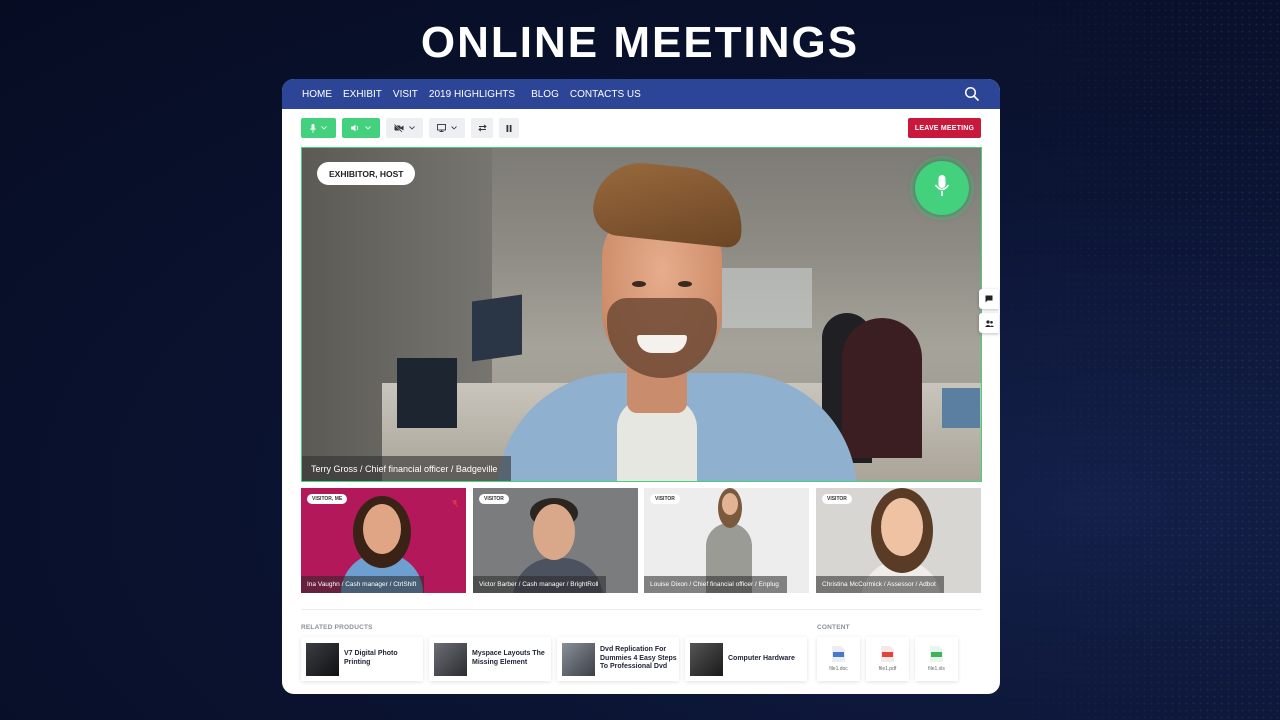 This screenshot has width=1280, height=720. What do you see at coordinates (317, 94) in the screenshot?
I see `nav-home: HOME` at bounding box center [317, 94].